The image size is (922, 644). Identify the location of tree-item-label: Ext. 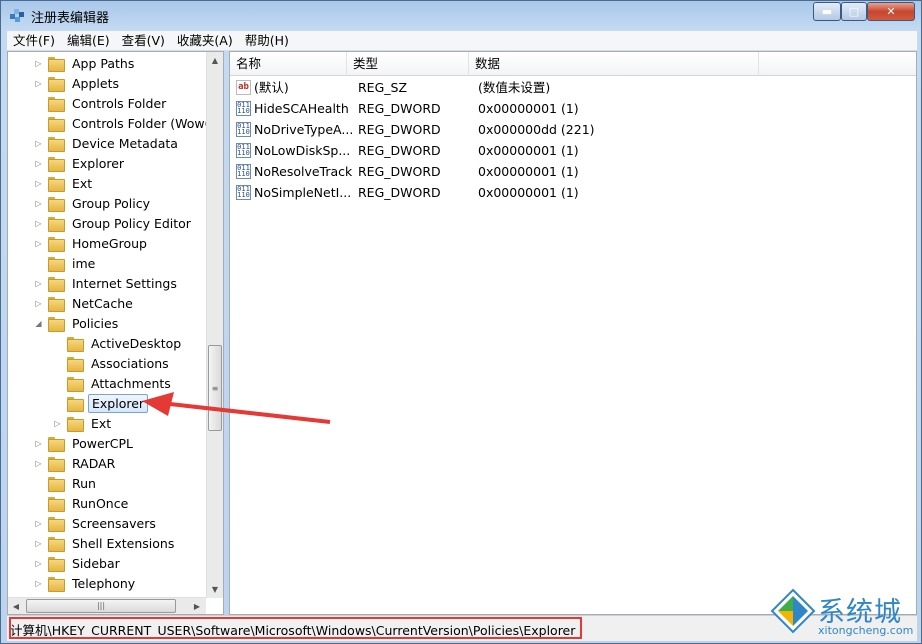
(82, 183).